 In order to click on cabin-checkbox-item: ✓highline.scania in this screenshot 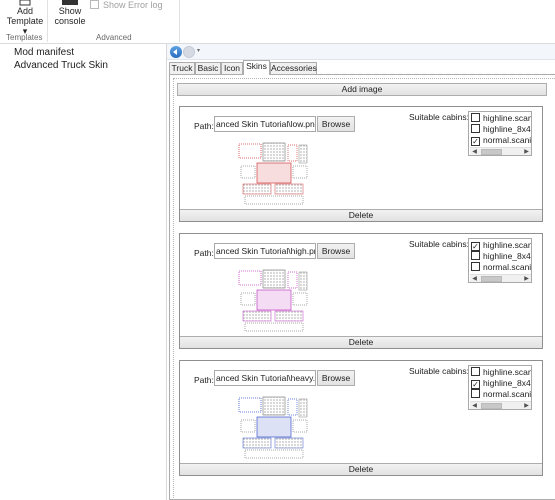, I will do `click(501, 245)`.